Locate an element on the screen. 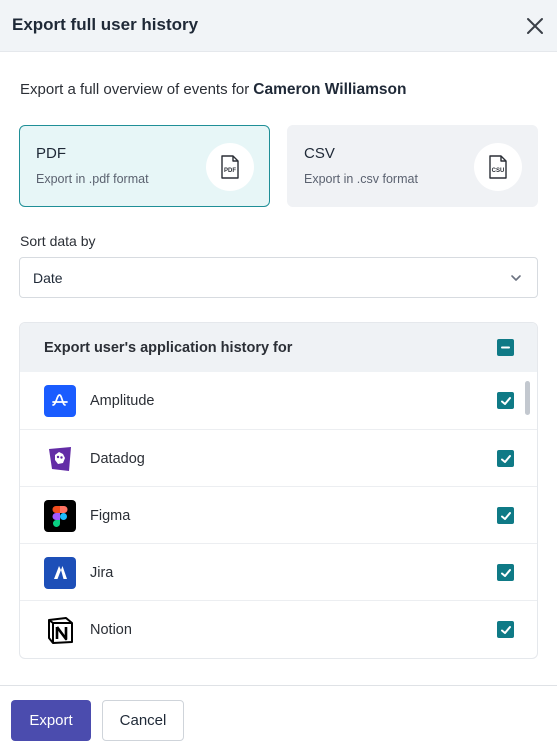  app-name: Notion is located at coordinates (111, 630).